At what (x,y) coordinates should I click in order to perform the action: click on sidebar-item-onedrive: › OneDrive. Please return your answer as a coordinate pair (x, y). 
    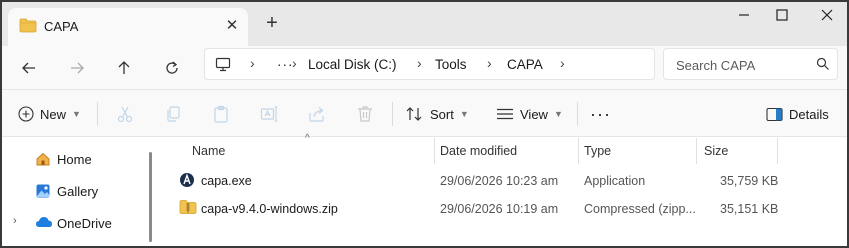
    Looking at the image, I should click on (75, 223).